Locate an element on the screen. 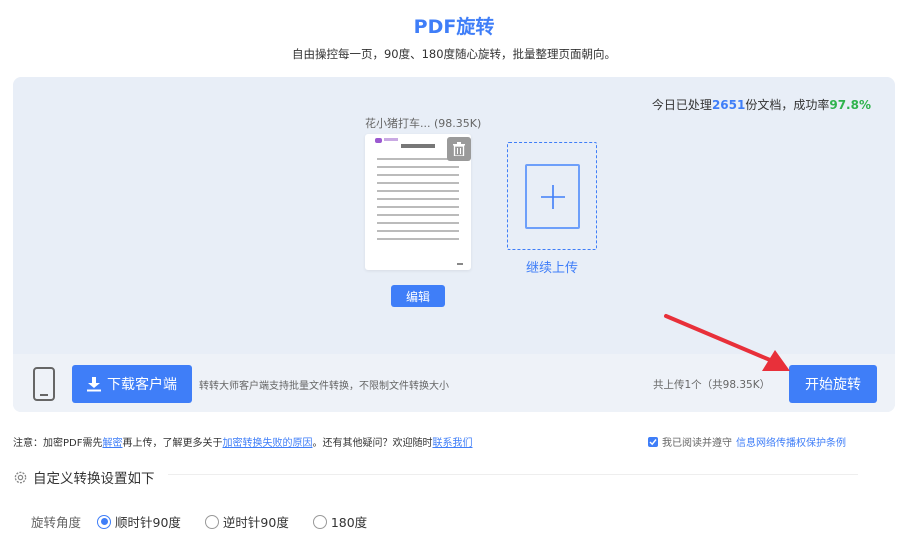  radio-clockwise-90: 顺时针90度 is located at coordinates (139, 521).